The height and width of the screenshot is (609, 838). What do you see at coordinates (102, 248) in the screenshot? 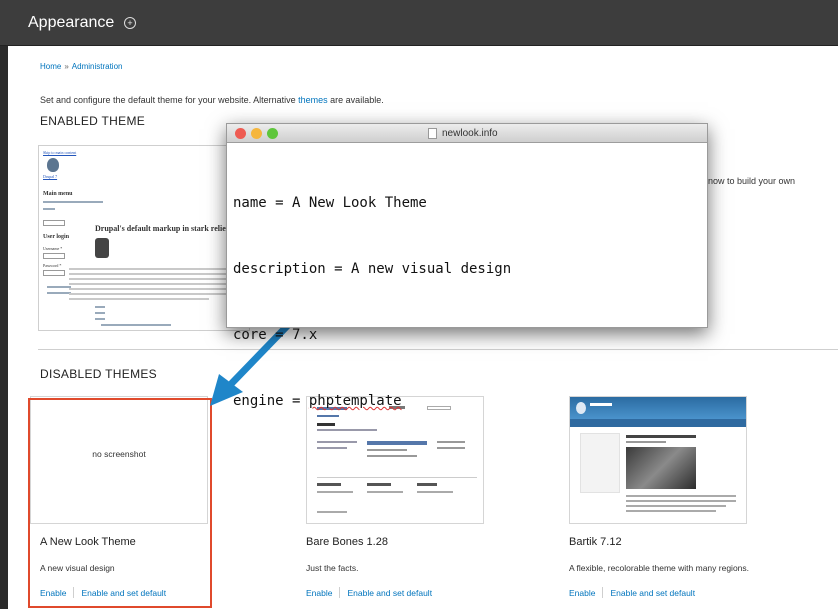
I see `preview-portrait` at bounding box center [102, 248].